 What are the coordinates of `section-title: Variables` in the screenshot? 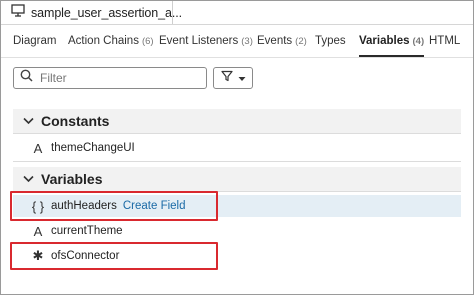 It's located at (72, 179).